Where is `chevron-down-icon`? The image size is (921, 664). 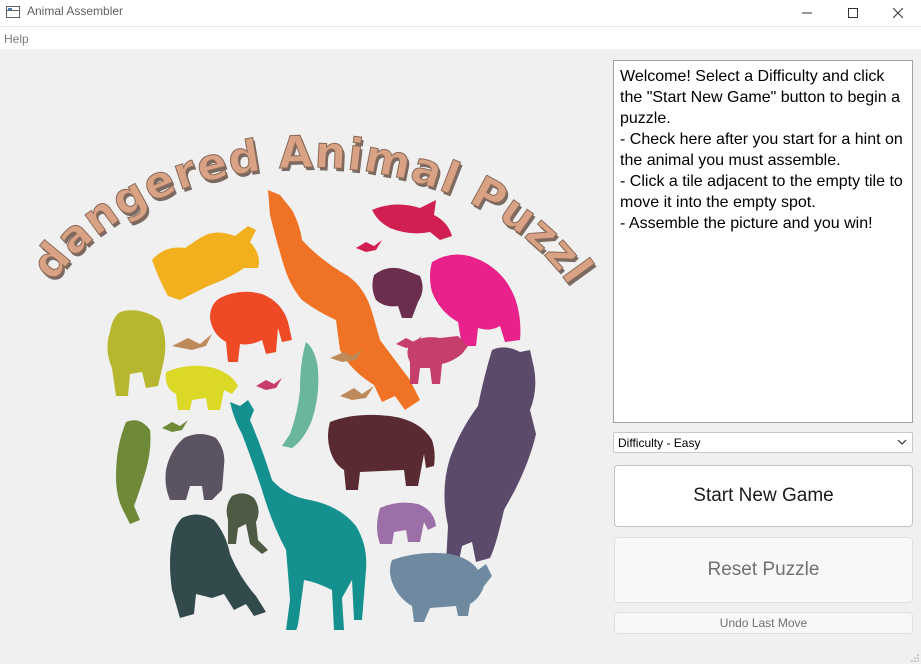
chevron-down-icon is located at coordinates (902, 443).